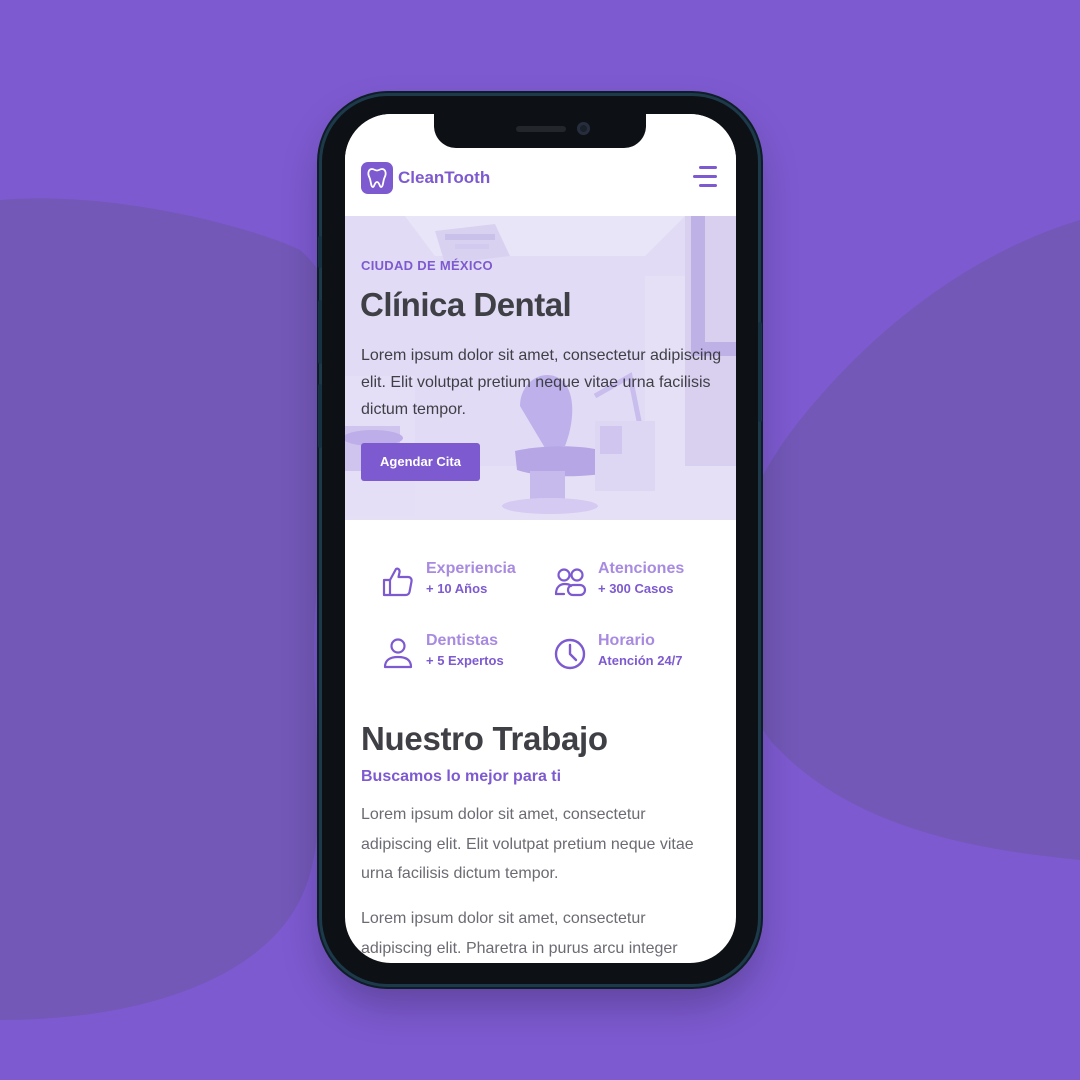  What do you see at coordinates (641, 568) in the screenshot?
I see `feature-title: Atenciones` at bounding box center [641, 568].